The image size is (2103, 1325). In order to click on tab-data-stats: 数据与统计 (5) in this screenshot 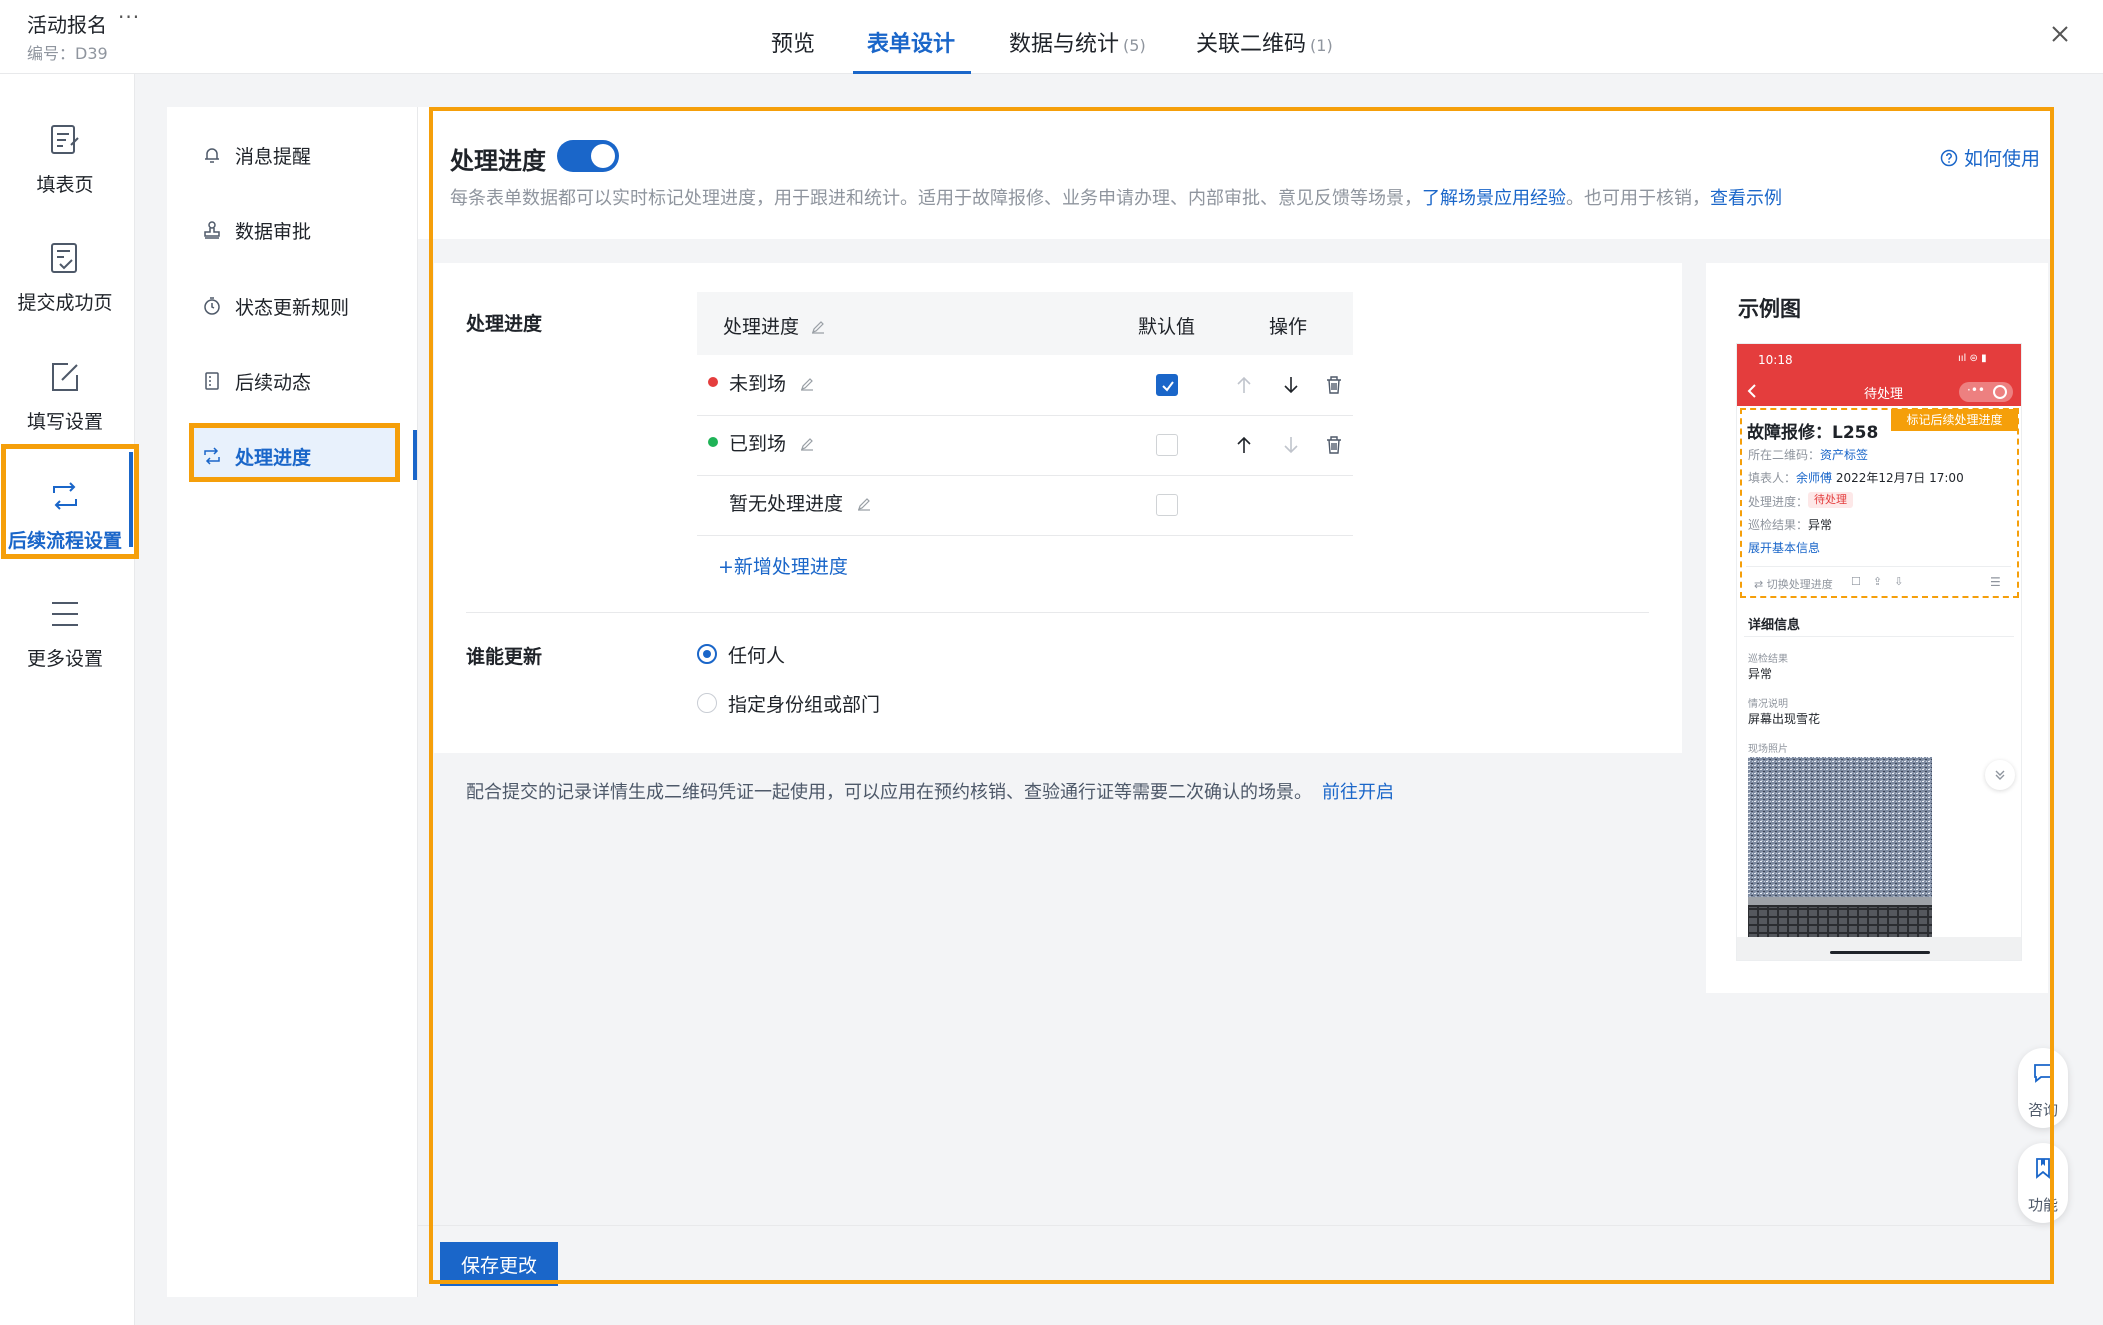, I will do `click(1077, 42)`.